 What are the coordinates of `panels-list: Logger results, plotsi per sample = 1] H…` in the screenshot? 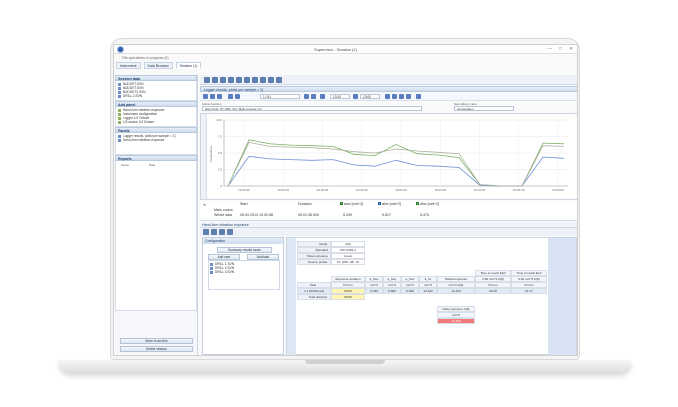 It's located at (156, 144).